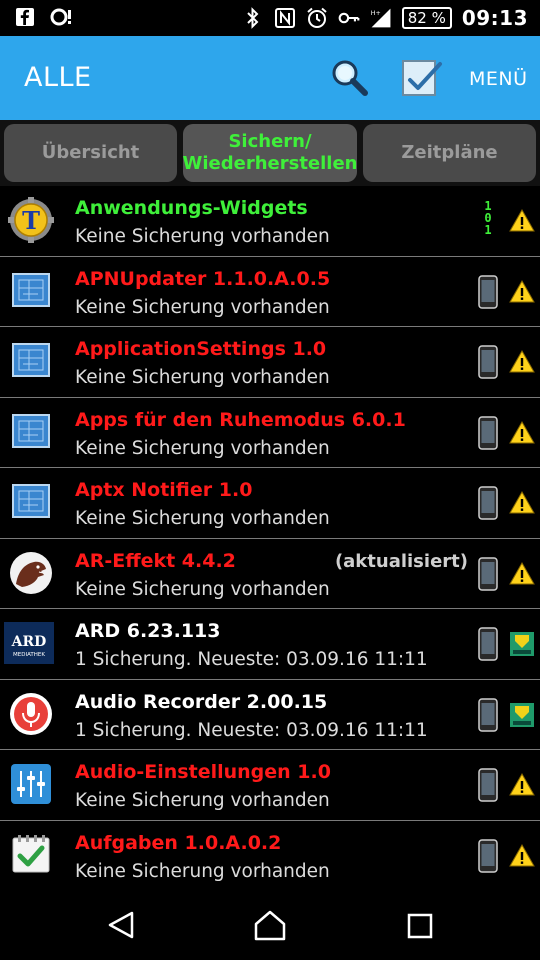 This screenshot has height=960, width=540. I want to click on app-name: Aptx Notifier 1.0, so click(164, 490).